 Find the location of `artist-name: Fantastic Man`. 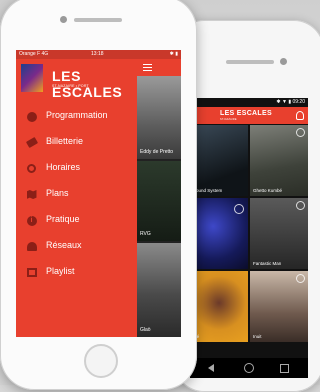

artist-name: Fantastic Man is located at coordinates (267, 263).